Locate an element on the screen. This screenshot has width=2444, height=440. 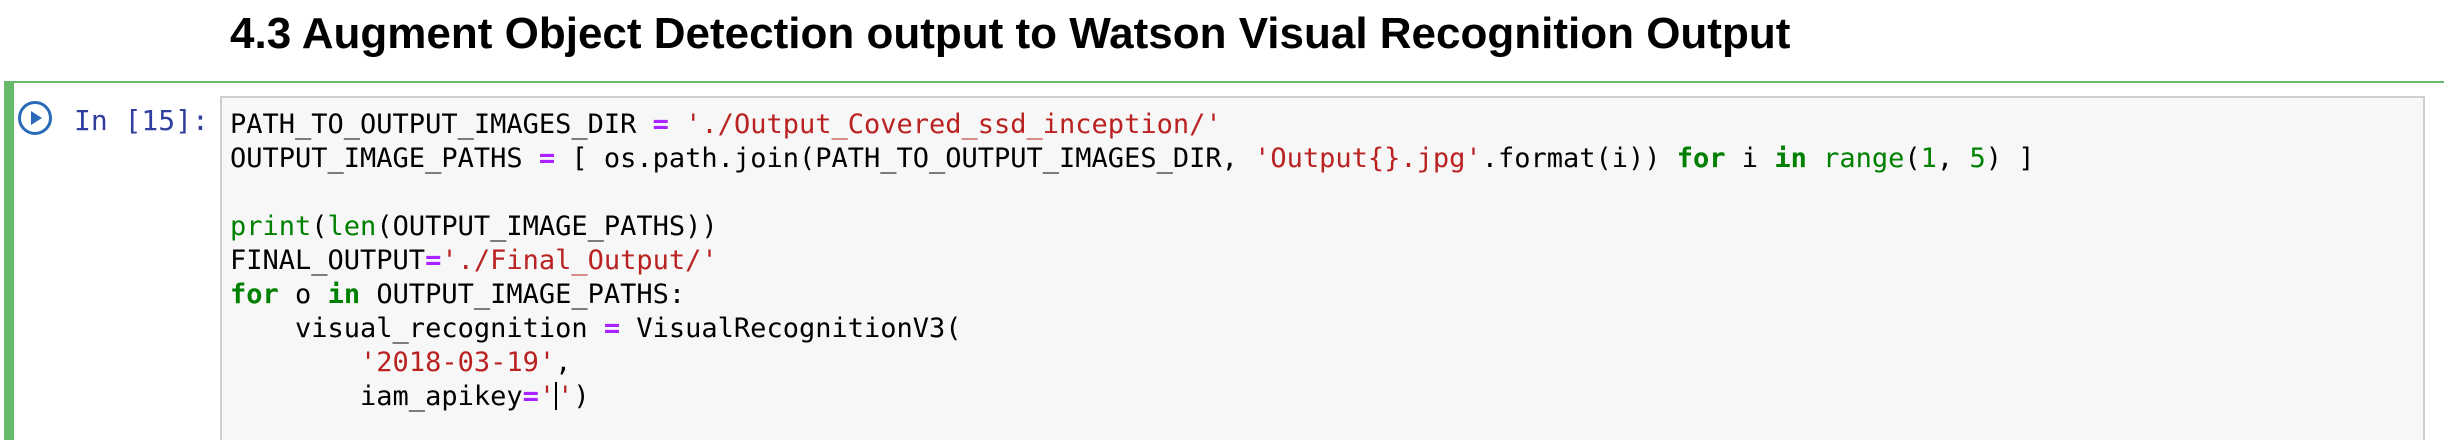
code-line: print(len(OUTPUT_IMAGE_PATHS)) is located at coordinates (1132, 227).